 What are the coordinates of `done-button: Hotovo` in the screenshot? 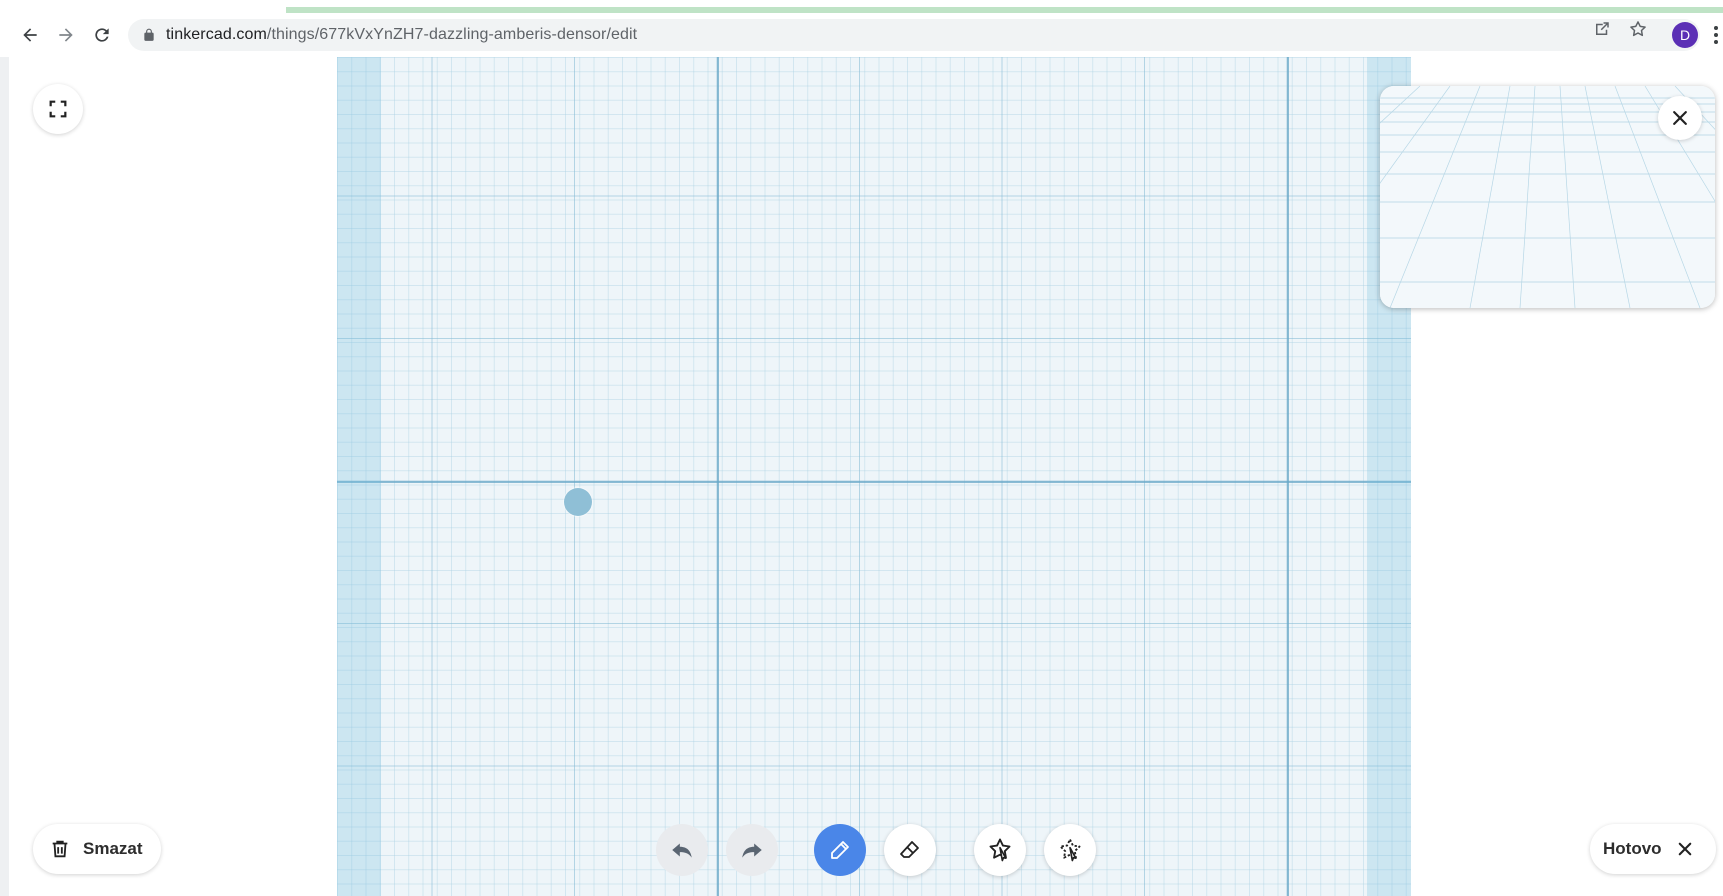 It's located at (1653, 849).